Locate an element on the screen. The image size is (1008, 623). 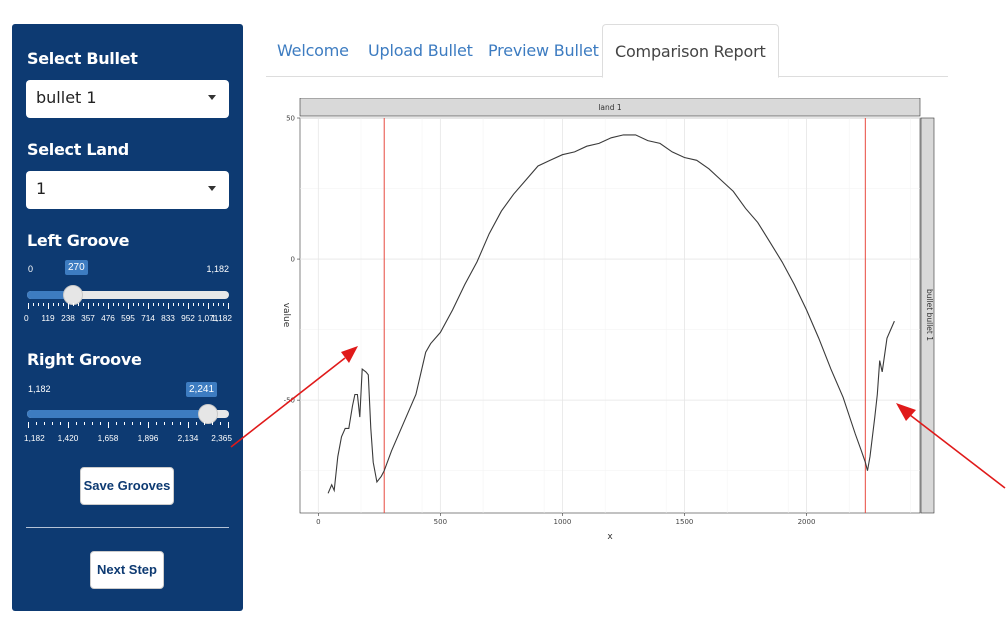
slider-tick-label: 2,134 is located at coordinates (188, 438).